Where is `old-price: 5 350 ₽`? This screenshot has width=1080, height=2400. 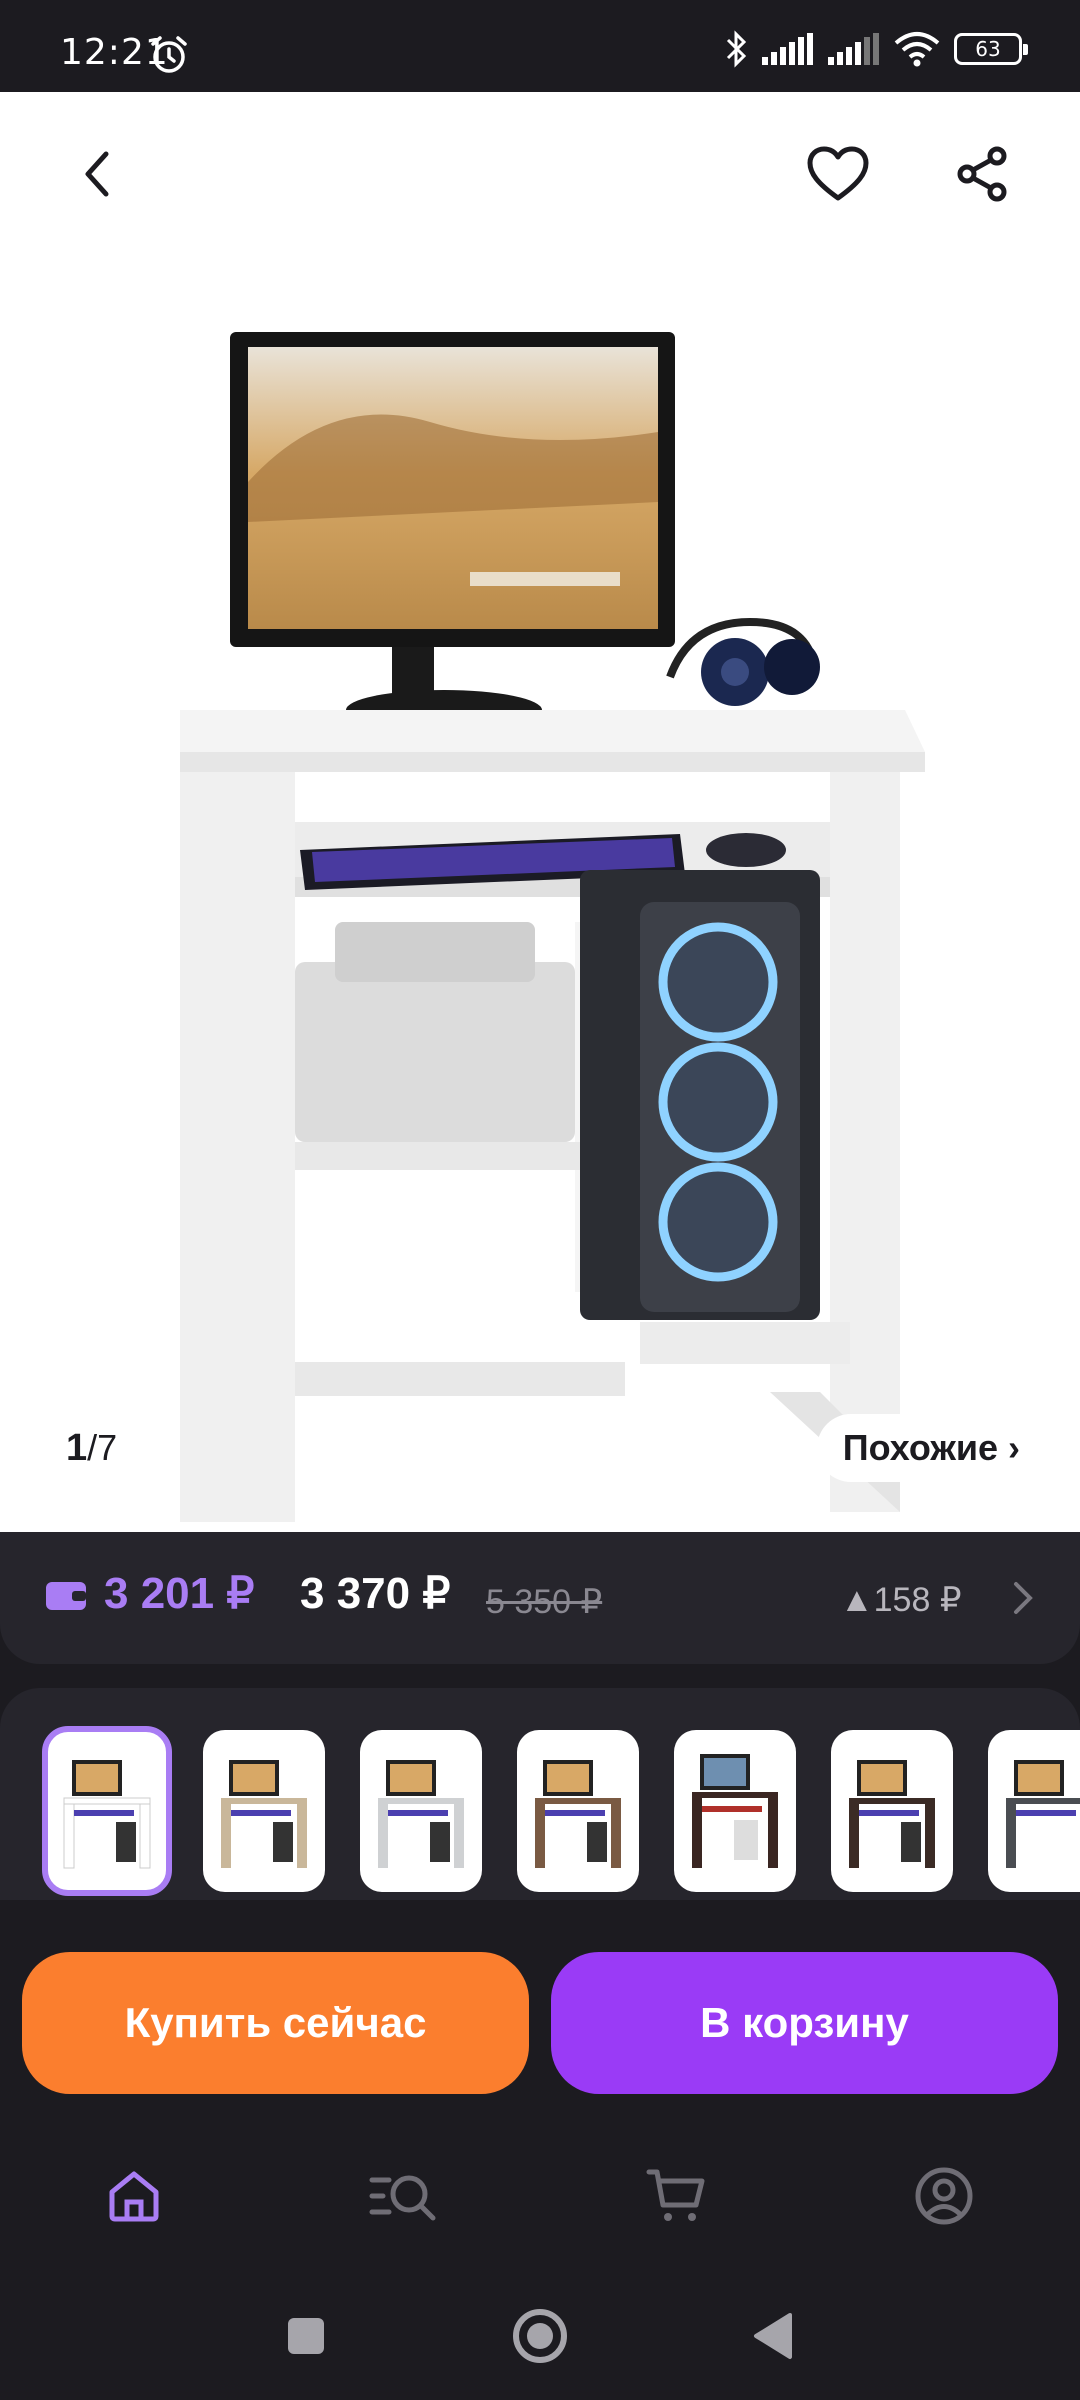 old-price: 5 350 ₽ is located at coordinates (544, 1602).